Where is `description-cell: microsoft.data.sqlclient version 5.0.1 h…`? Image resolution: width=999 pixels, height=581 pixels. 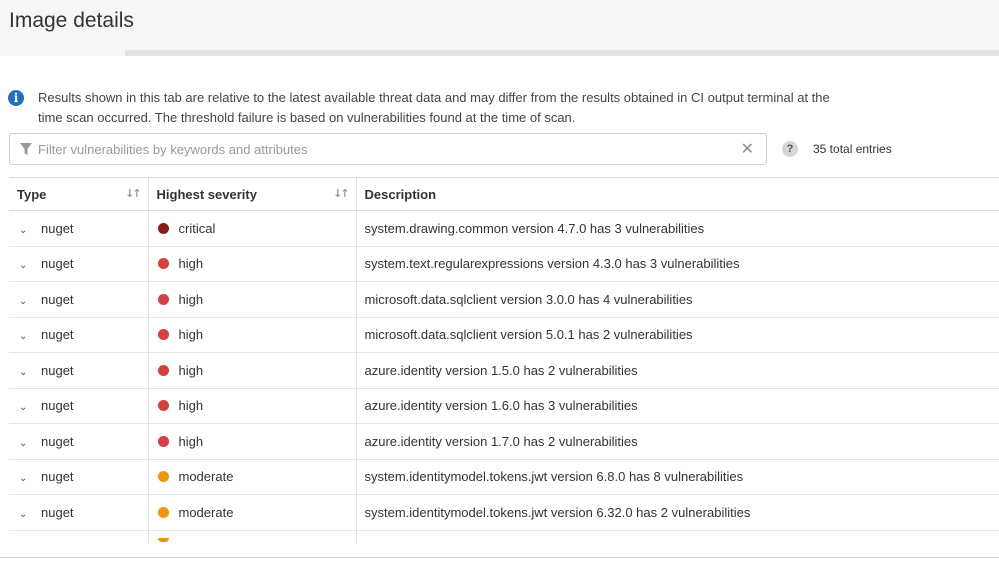 description-cell: microsoft.data.sqlclient version 5.0.1 h… is located at coordinates (677, 335).